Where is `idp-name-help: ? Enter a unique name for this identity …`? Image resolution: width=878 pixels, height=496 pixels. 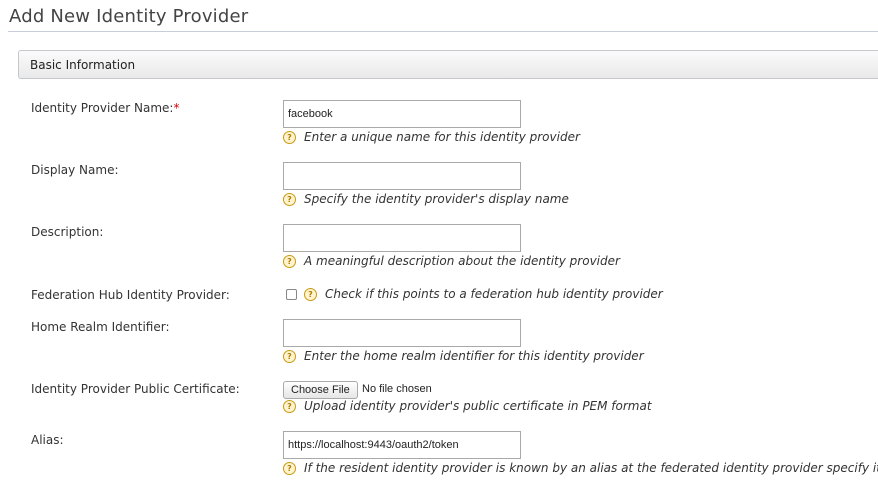
idp-name-help: ? Enter a unique name for this identity … is located at coordinates (431, 137).